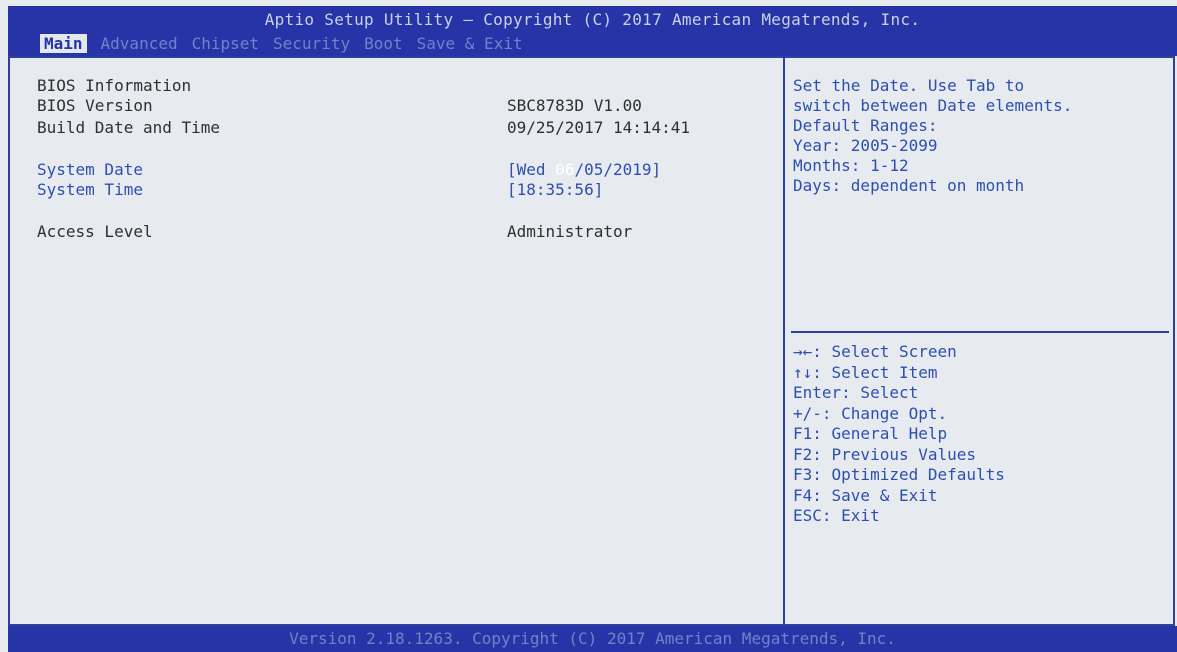 The height and width of the screenshot is (652, 1177). What do you see at coordinates (570, 231) in the screenshot?
I see `access-level-value: Administrator` at bounding box center [570, 231].